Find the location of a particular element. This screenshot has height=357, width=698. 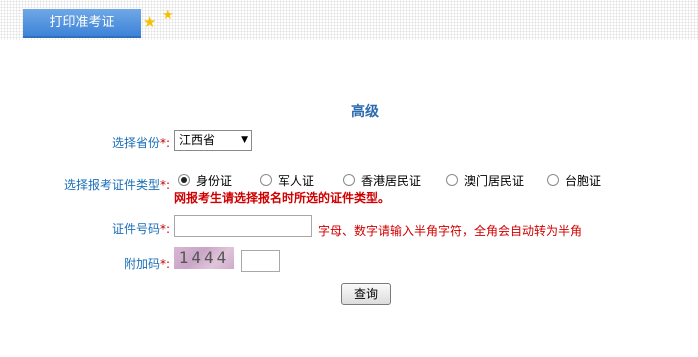

id-number-label: 证件号码*: is located at coordinates (140, 229).